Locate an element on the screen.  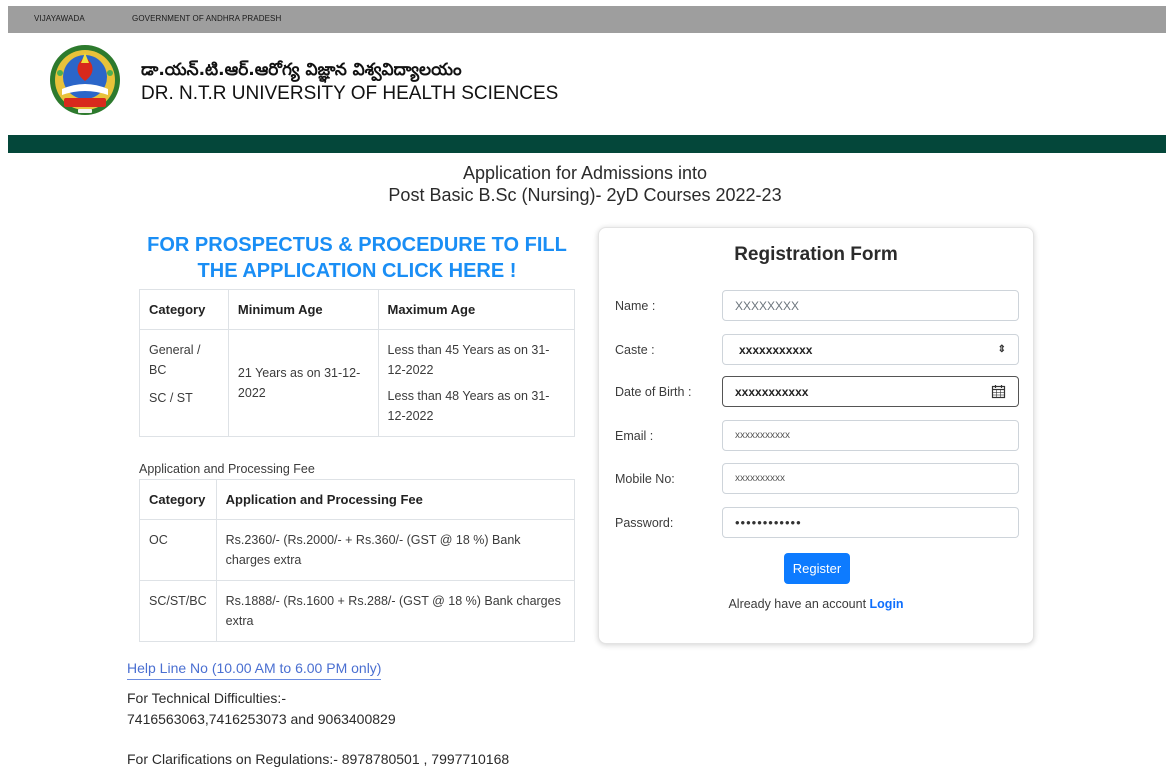
university-name-english: DR. N.T.R UNIVERSITY OF HEALTH SCIENCES is located at coordinates (350, 93).